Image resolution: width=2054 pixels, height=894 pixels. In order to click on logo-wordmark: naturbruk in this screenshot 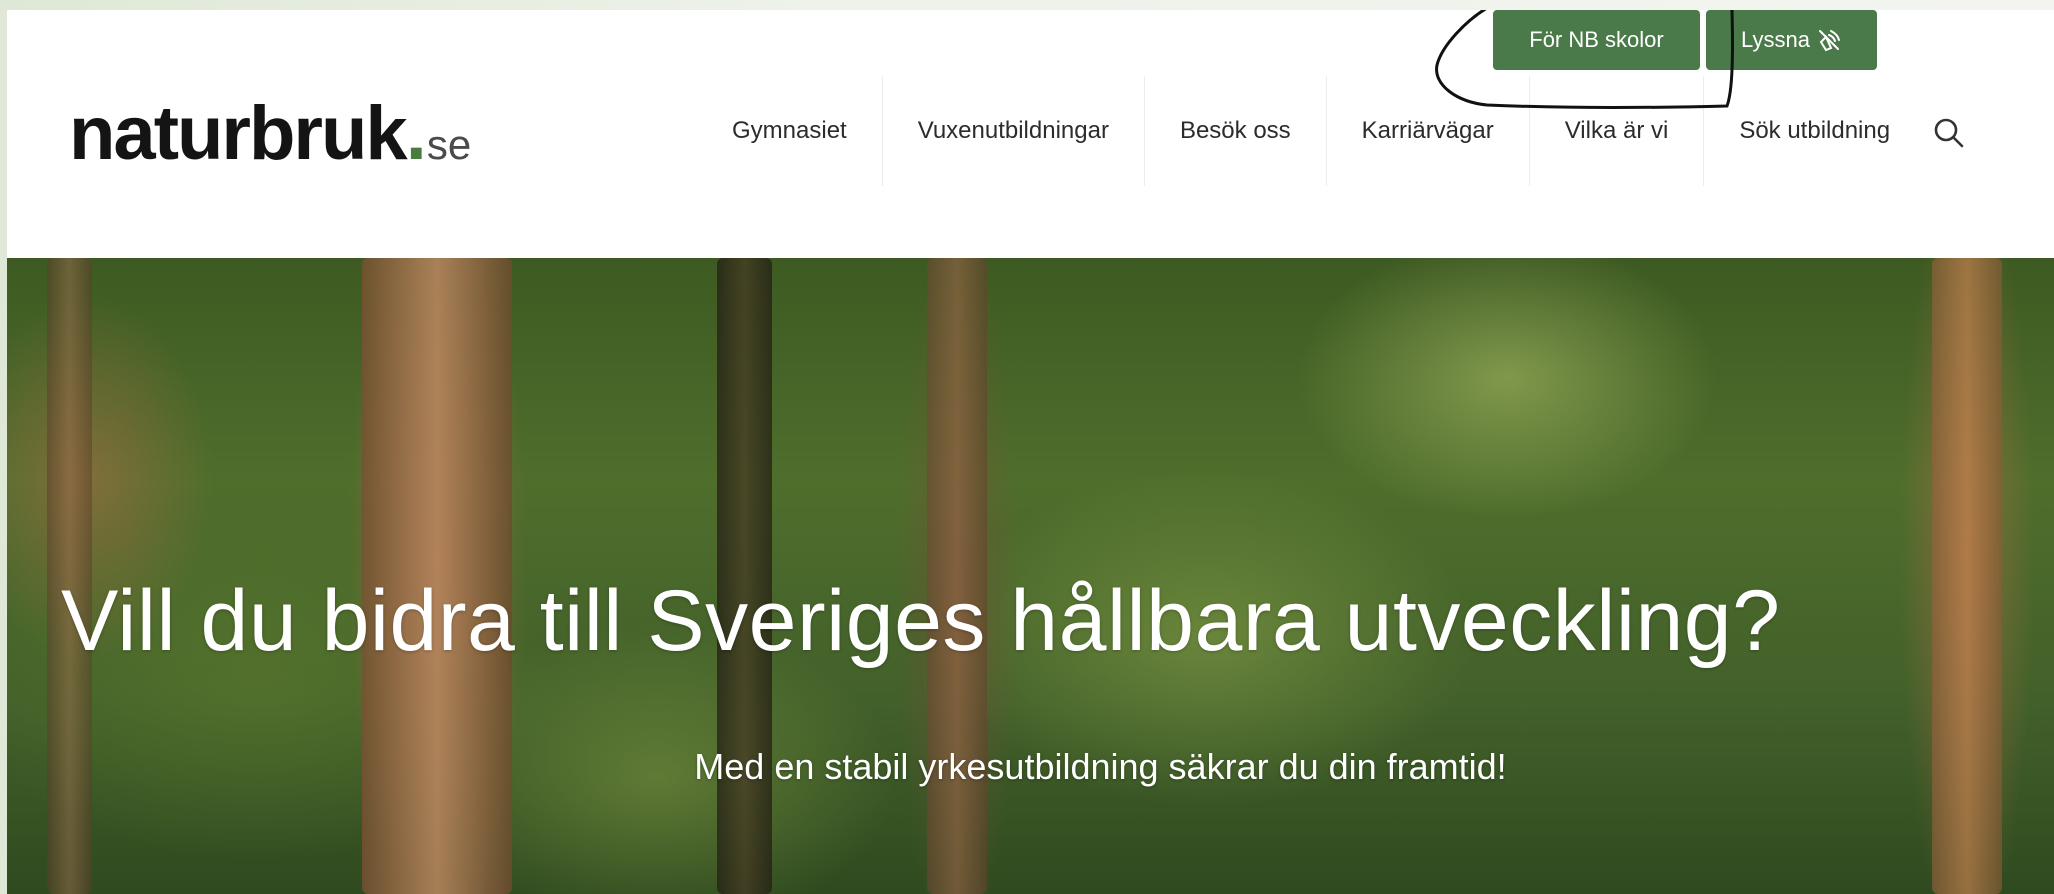, I will do `click(238, 133)`.